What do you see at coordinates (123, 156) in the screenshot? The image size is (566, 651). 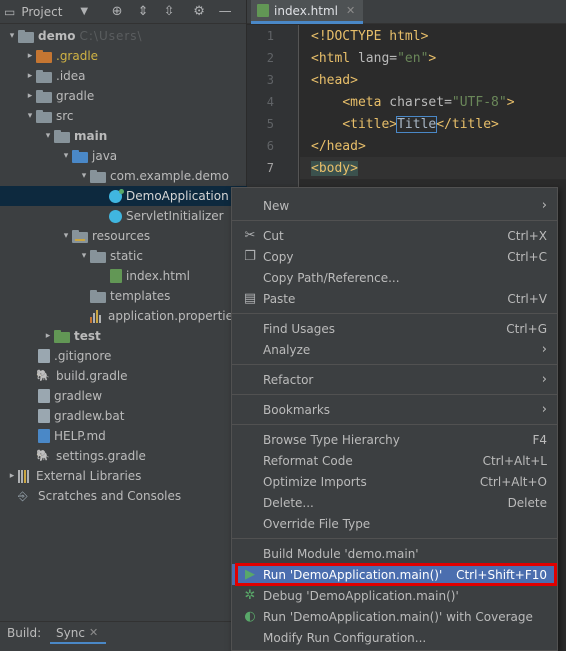 I see `tree-item: ▾ java` at bounding box center [123, 156].